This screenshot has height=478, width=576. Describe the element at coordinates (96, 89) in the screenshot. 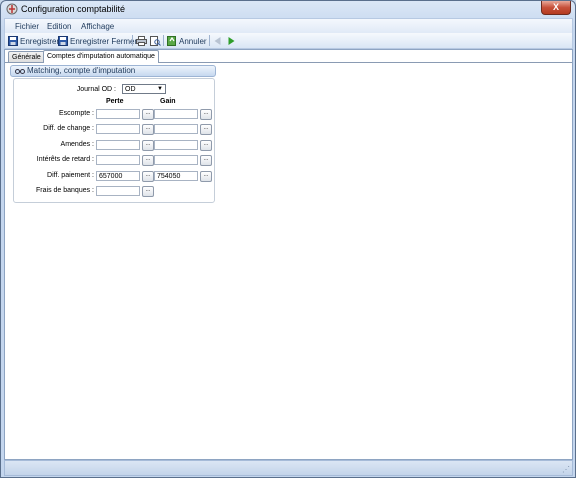

I see `journal-od-label: Journal OD :` at that location.